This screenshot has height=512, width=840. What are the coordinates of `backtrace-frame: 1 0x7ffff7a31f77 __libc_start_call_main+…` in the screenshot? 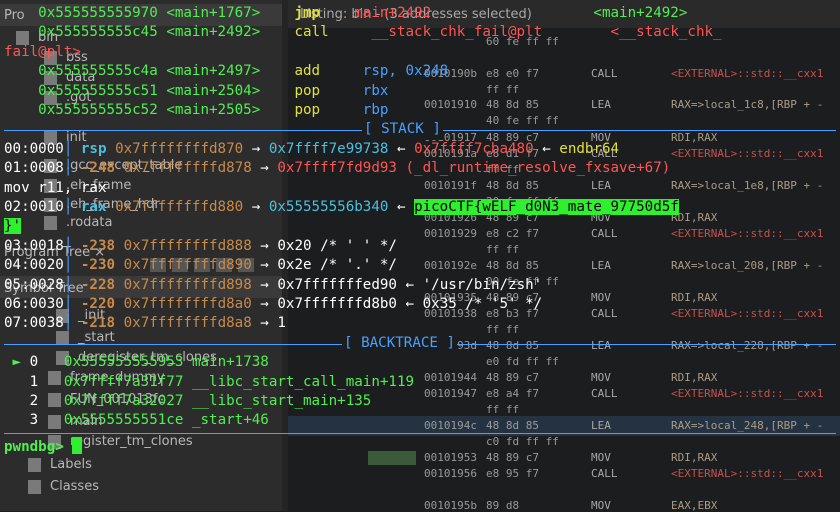 It's located at (222, 381).